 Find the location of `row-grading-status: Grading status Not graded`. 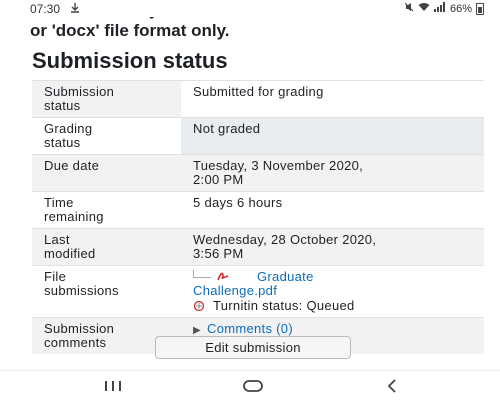

row-grading-status: Grading status Not graded is located at coordinates (258, 136).